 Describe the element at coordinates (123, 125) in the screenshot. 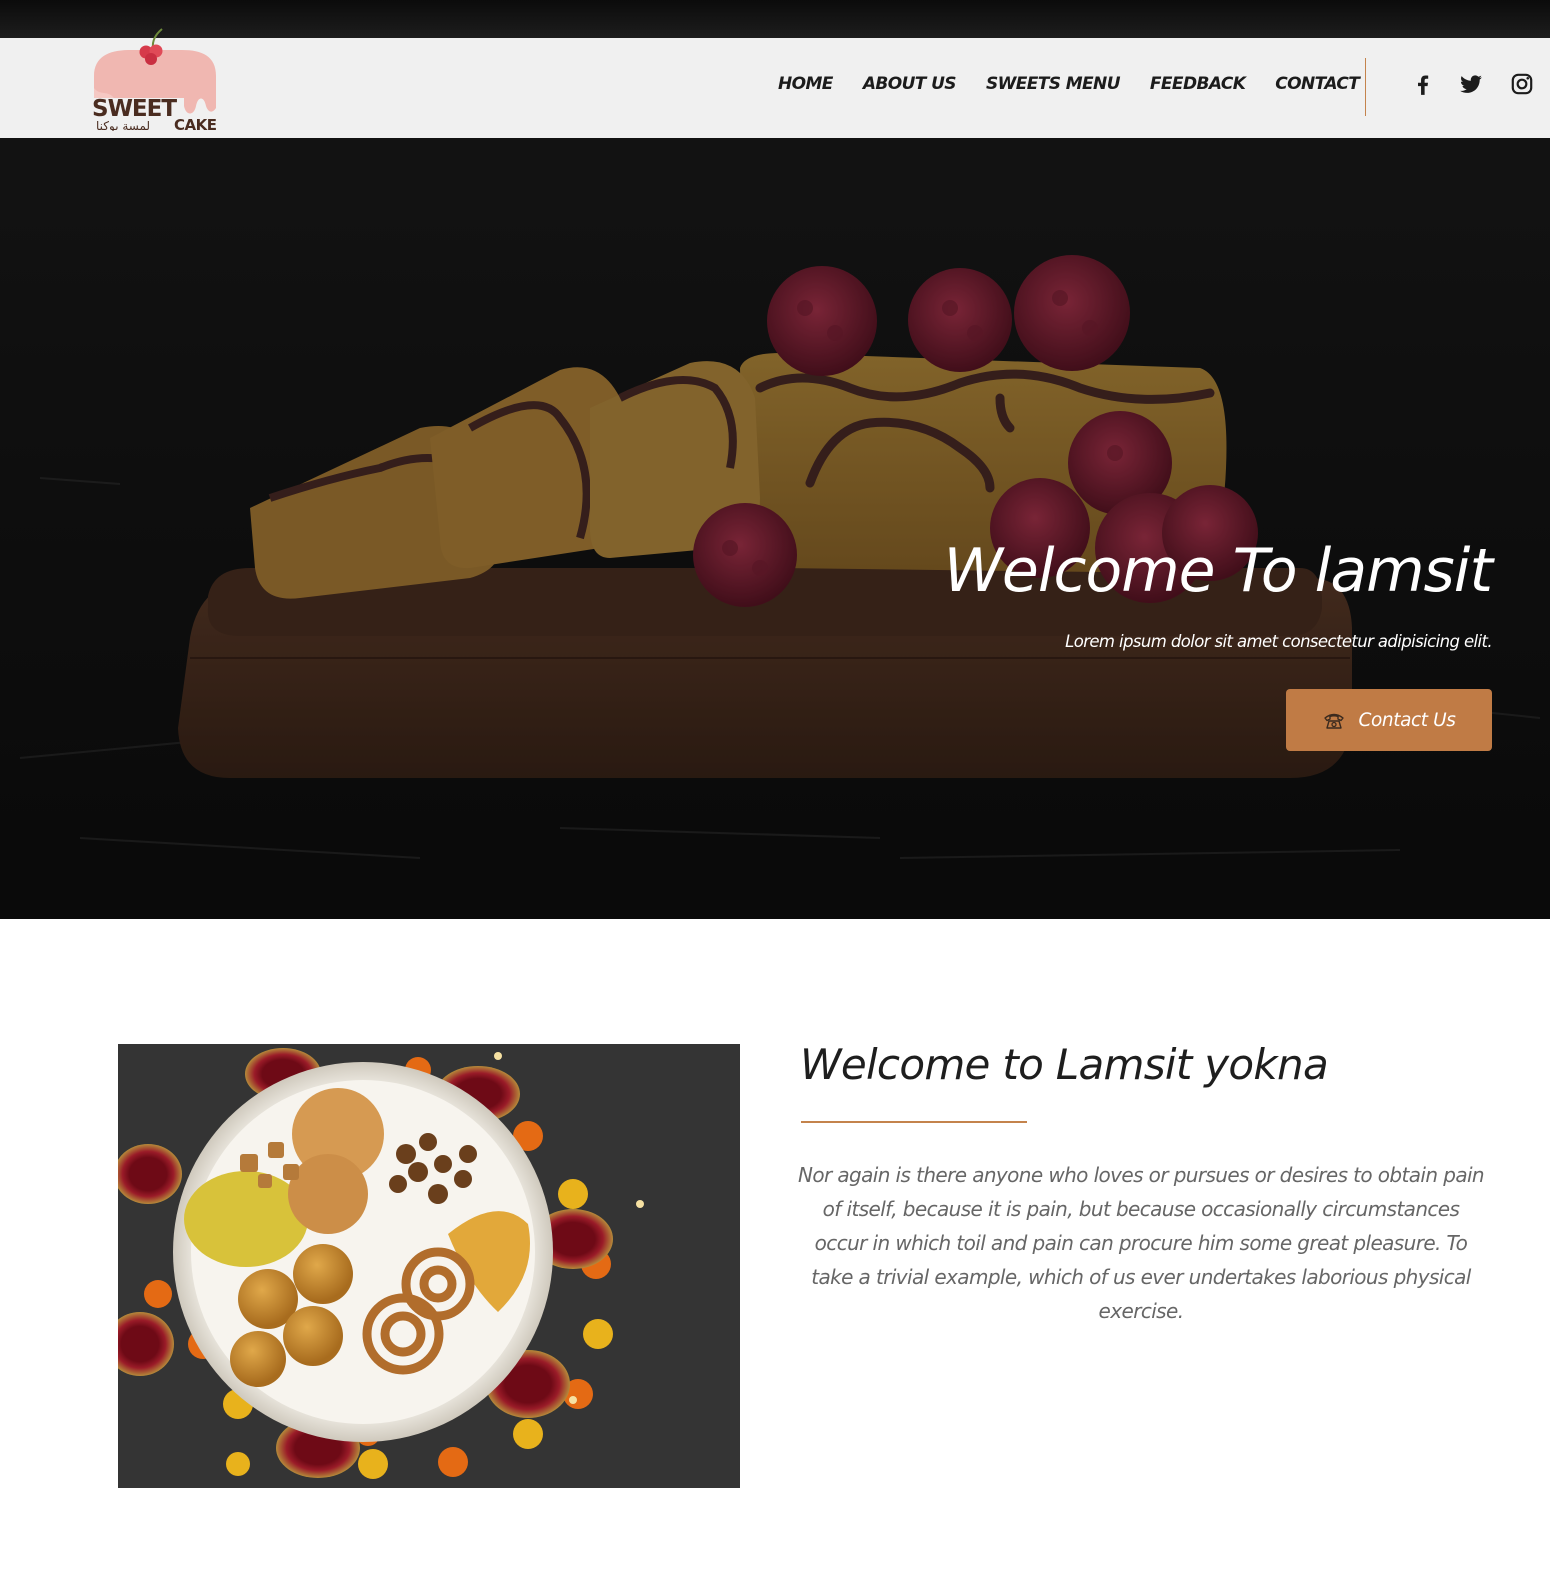

I see `svg-text: لمسة يوكنا` at that location.